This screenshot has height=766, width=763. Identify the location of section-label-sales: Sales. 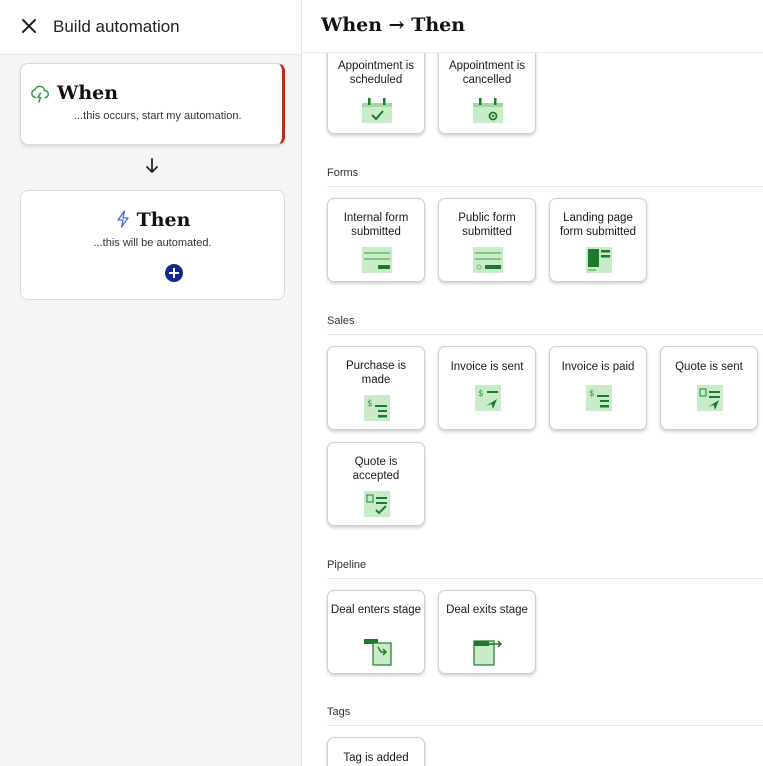
(341, 321).